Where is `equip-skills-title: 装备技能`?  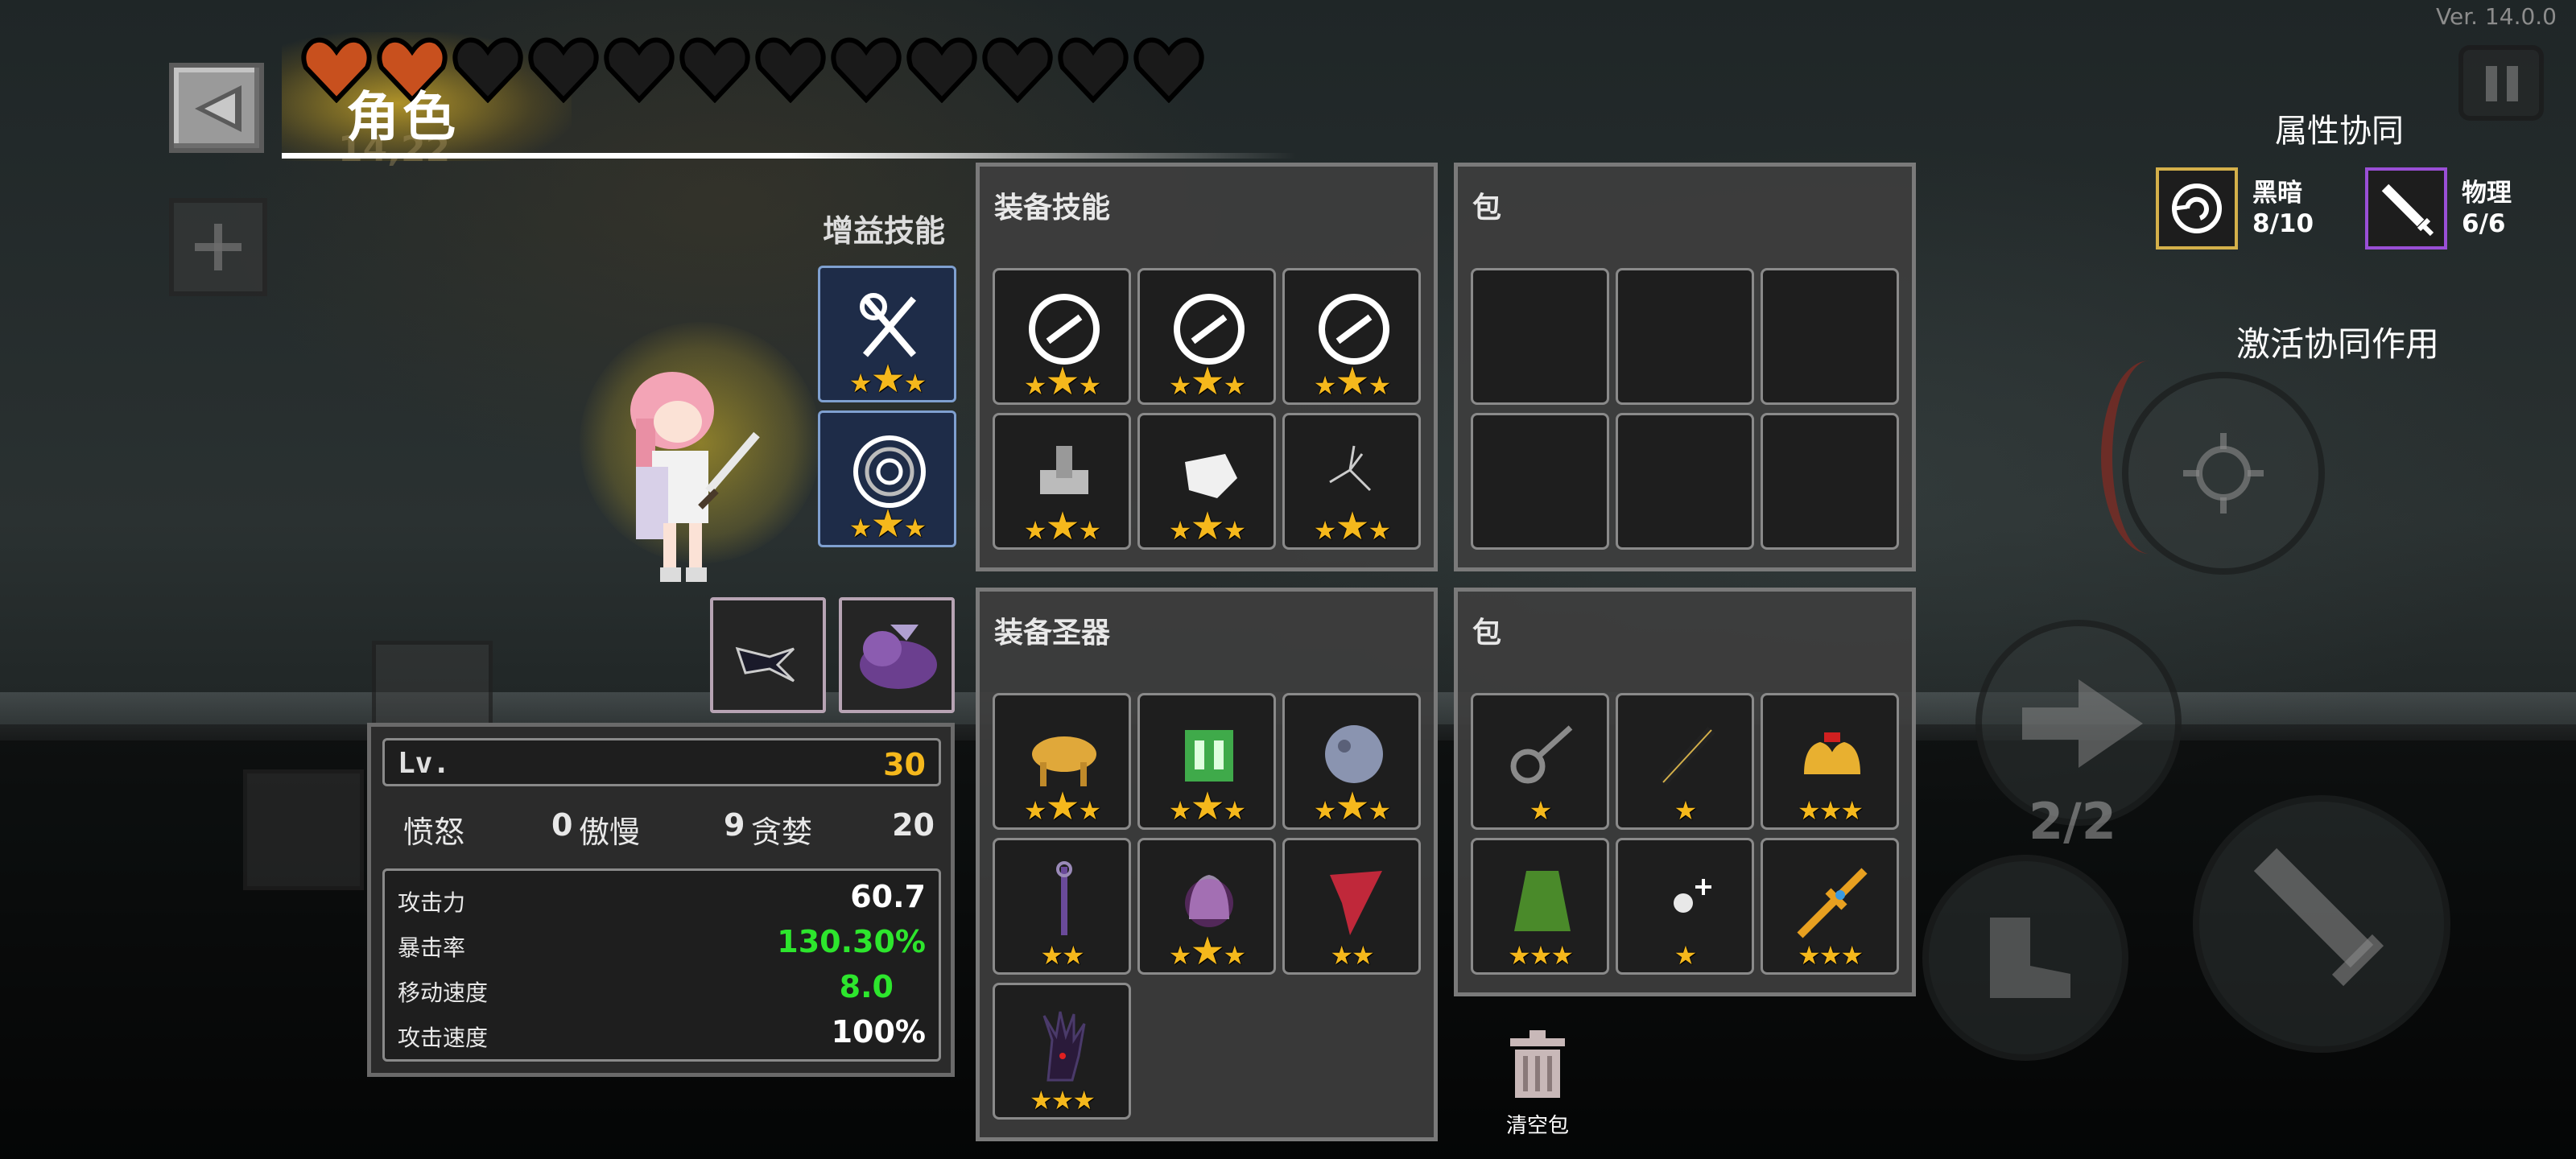 equip-skills-title: 装备技能 is located at coordinates (1052, 208).